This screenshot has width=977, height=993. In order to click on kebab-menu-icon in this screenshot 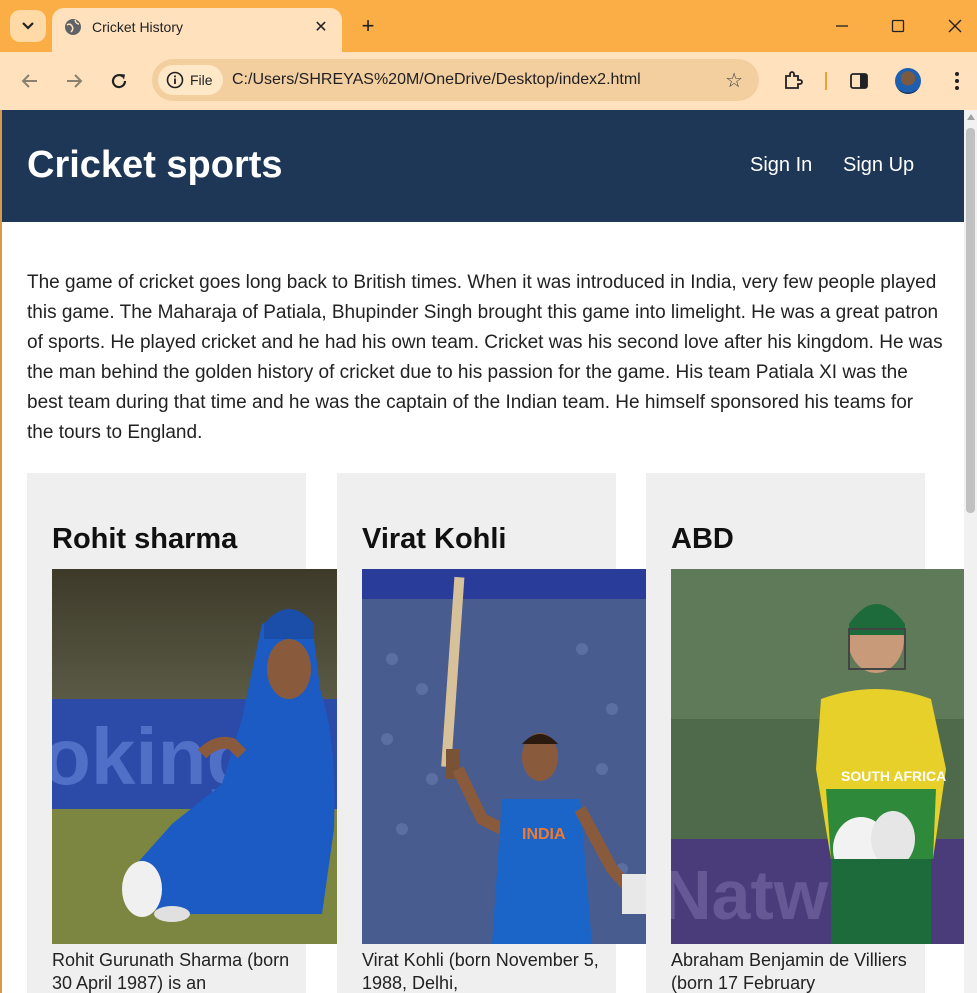, I will do `click(957, 81)`.